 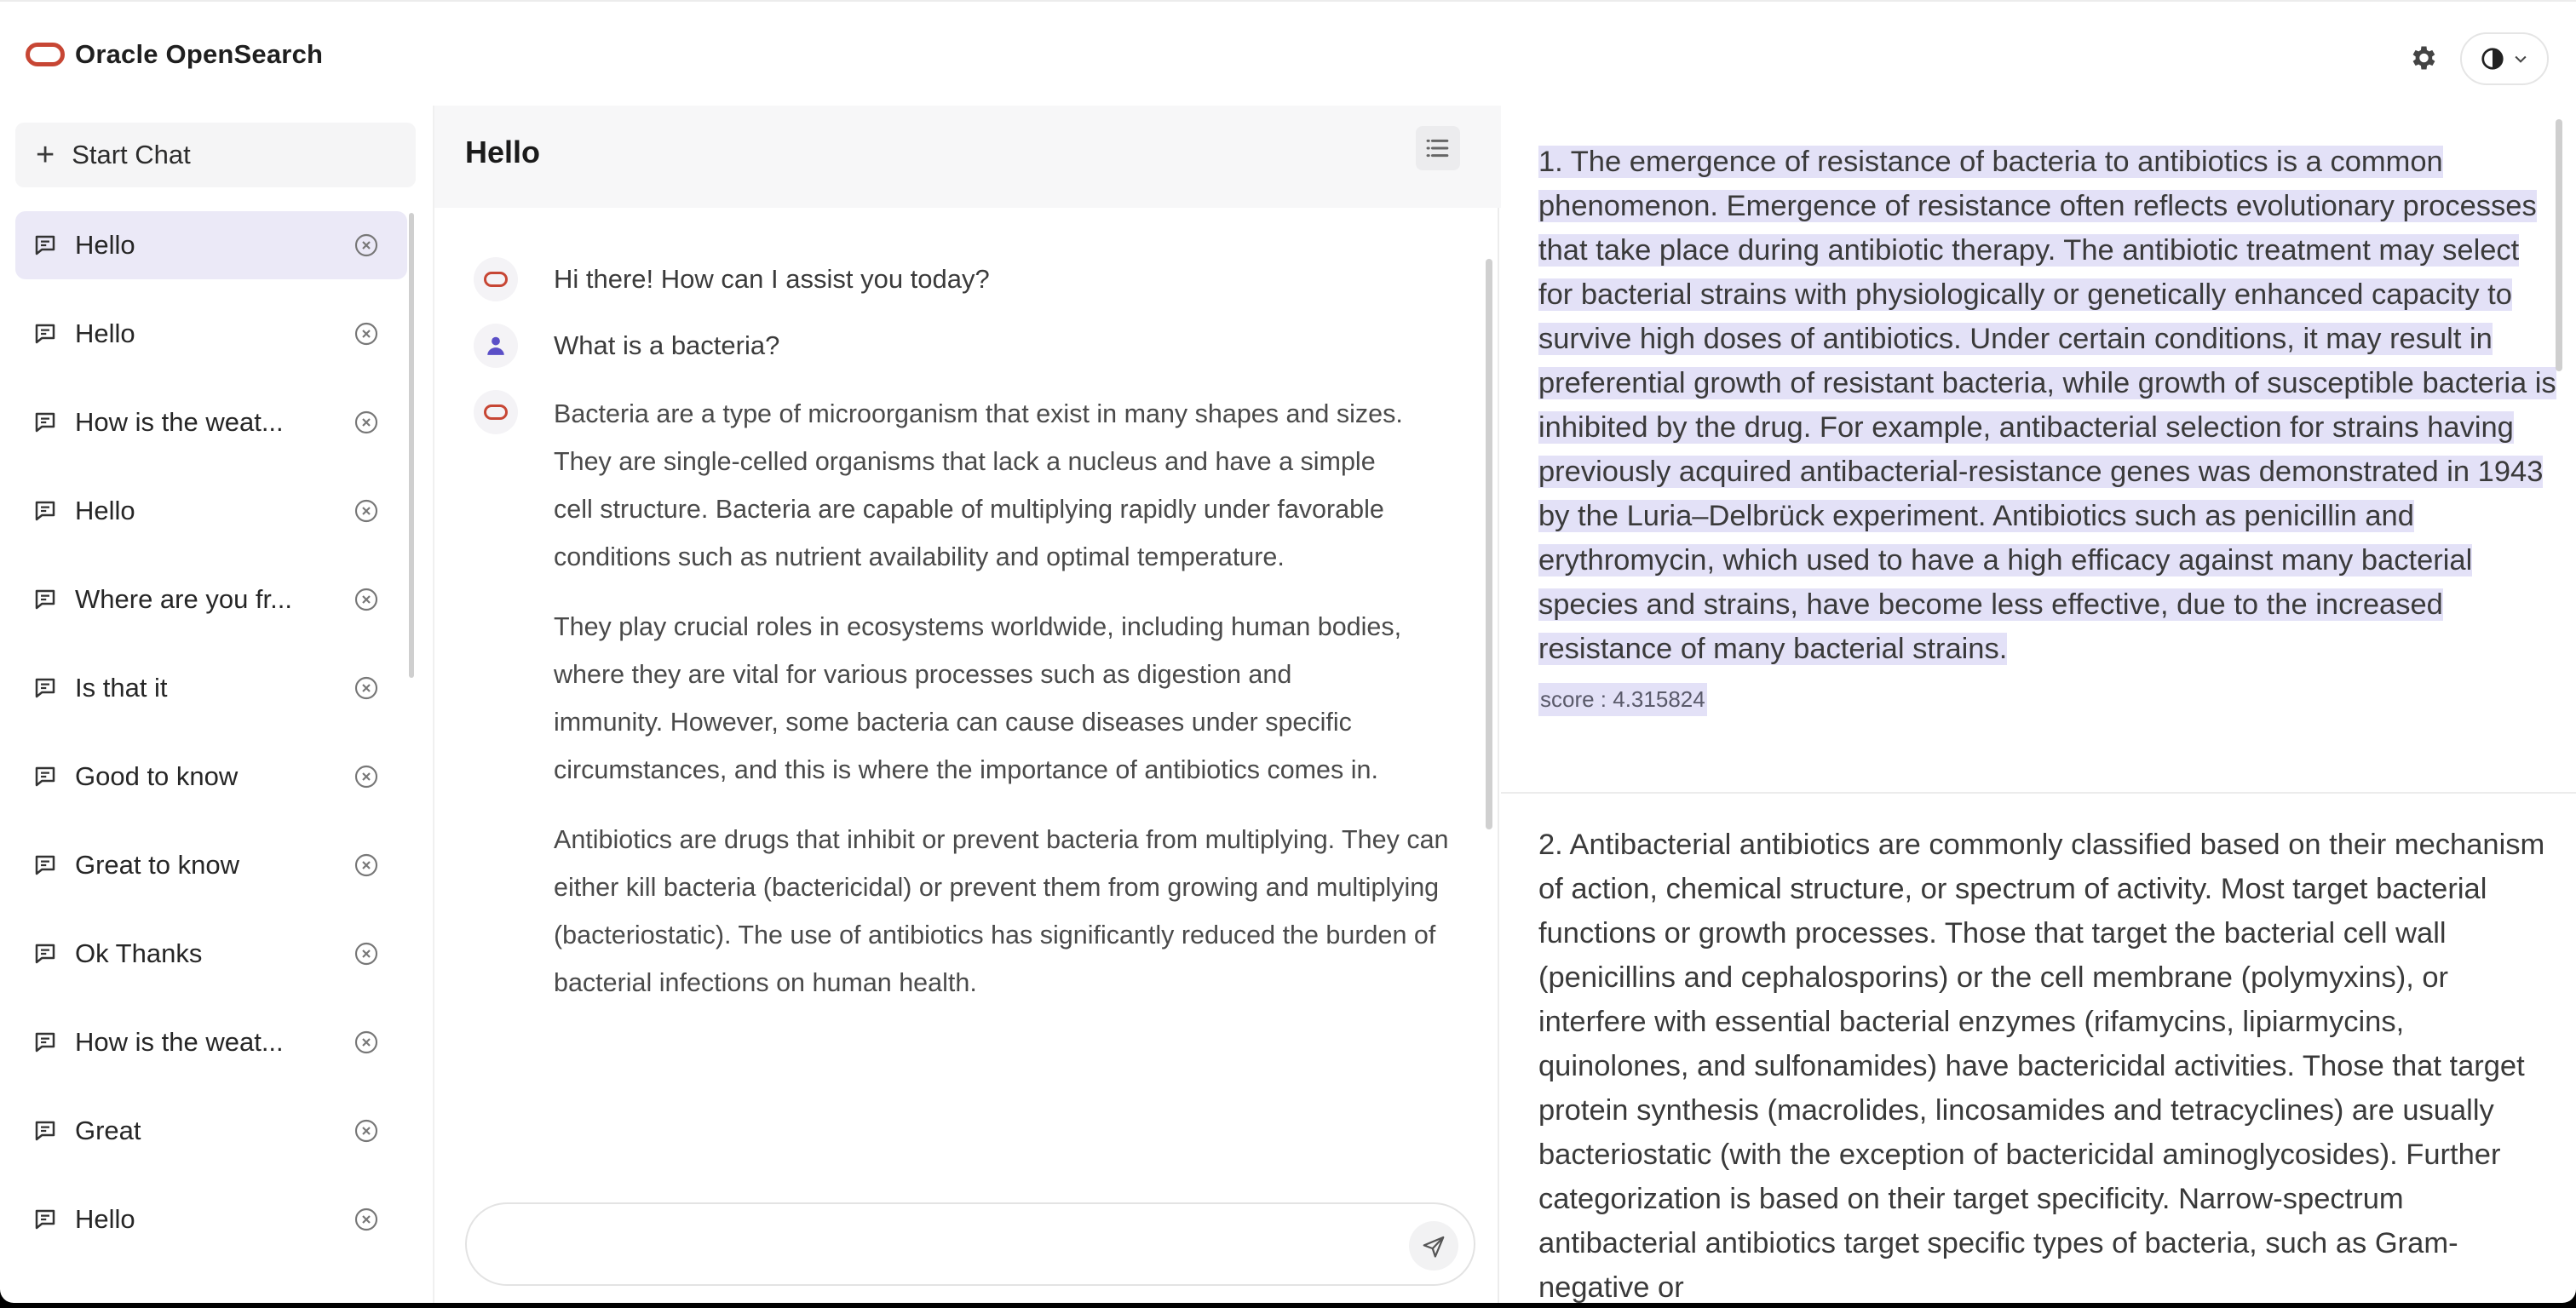 What do you see at coordinates (503, 152) in the screenshot?
I see `chat-title: Hello` at bounding box center [503, 152].